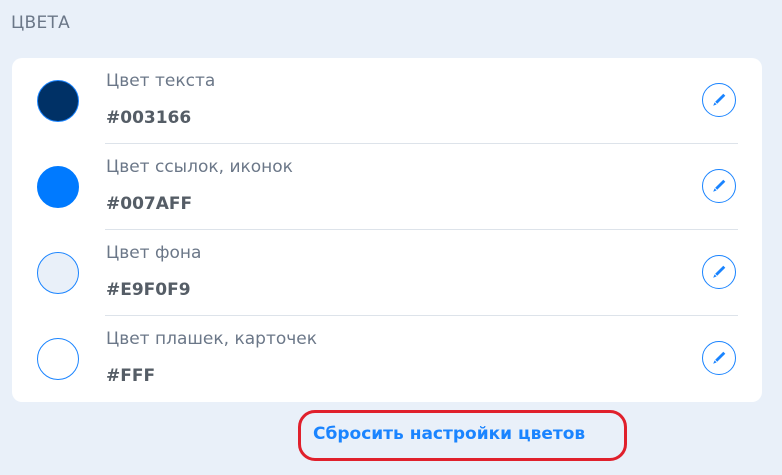 The image size is (782, 475). Describe the element at coordinates (149, 204) in the screenshot. I see `color-value: #007AFF` at that location.